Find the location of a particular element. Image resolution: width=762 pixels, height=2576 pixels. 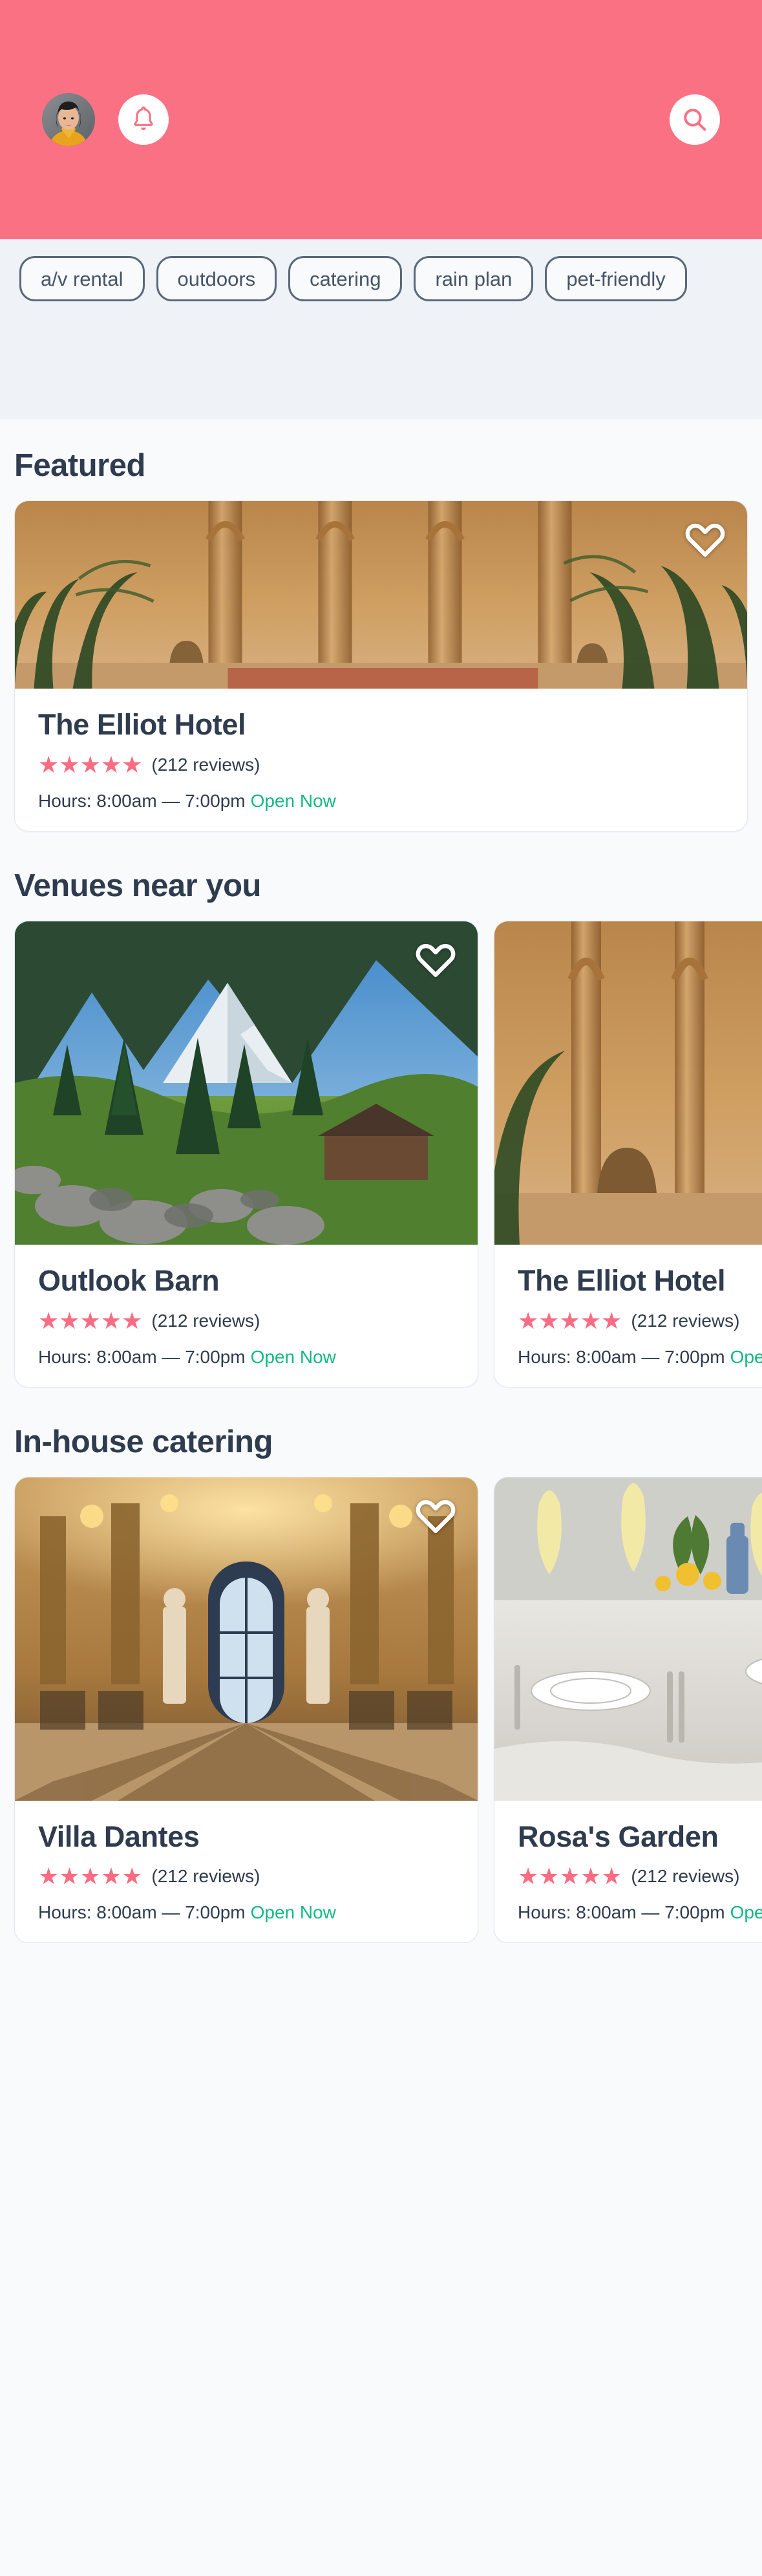

app-header is located at coordinates (381, 119).